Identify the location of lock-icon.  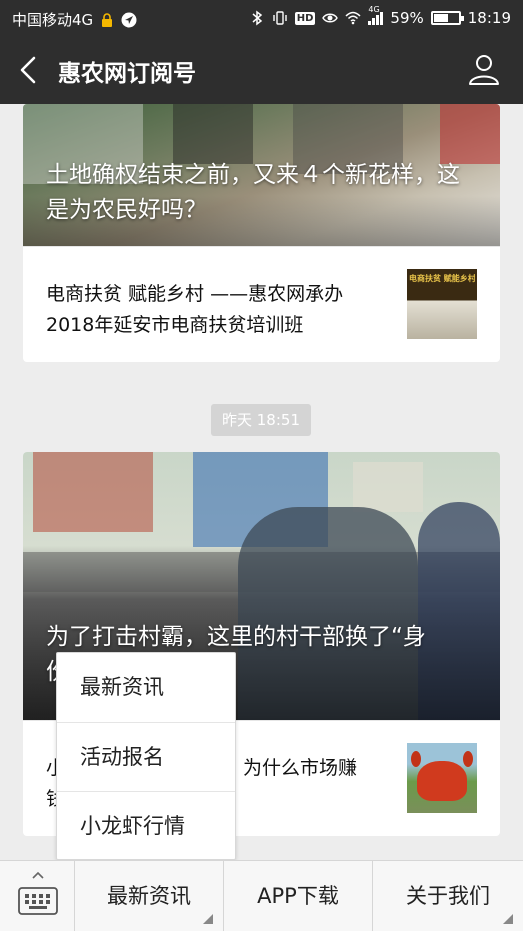
(107, 19).